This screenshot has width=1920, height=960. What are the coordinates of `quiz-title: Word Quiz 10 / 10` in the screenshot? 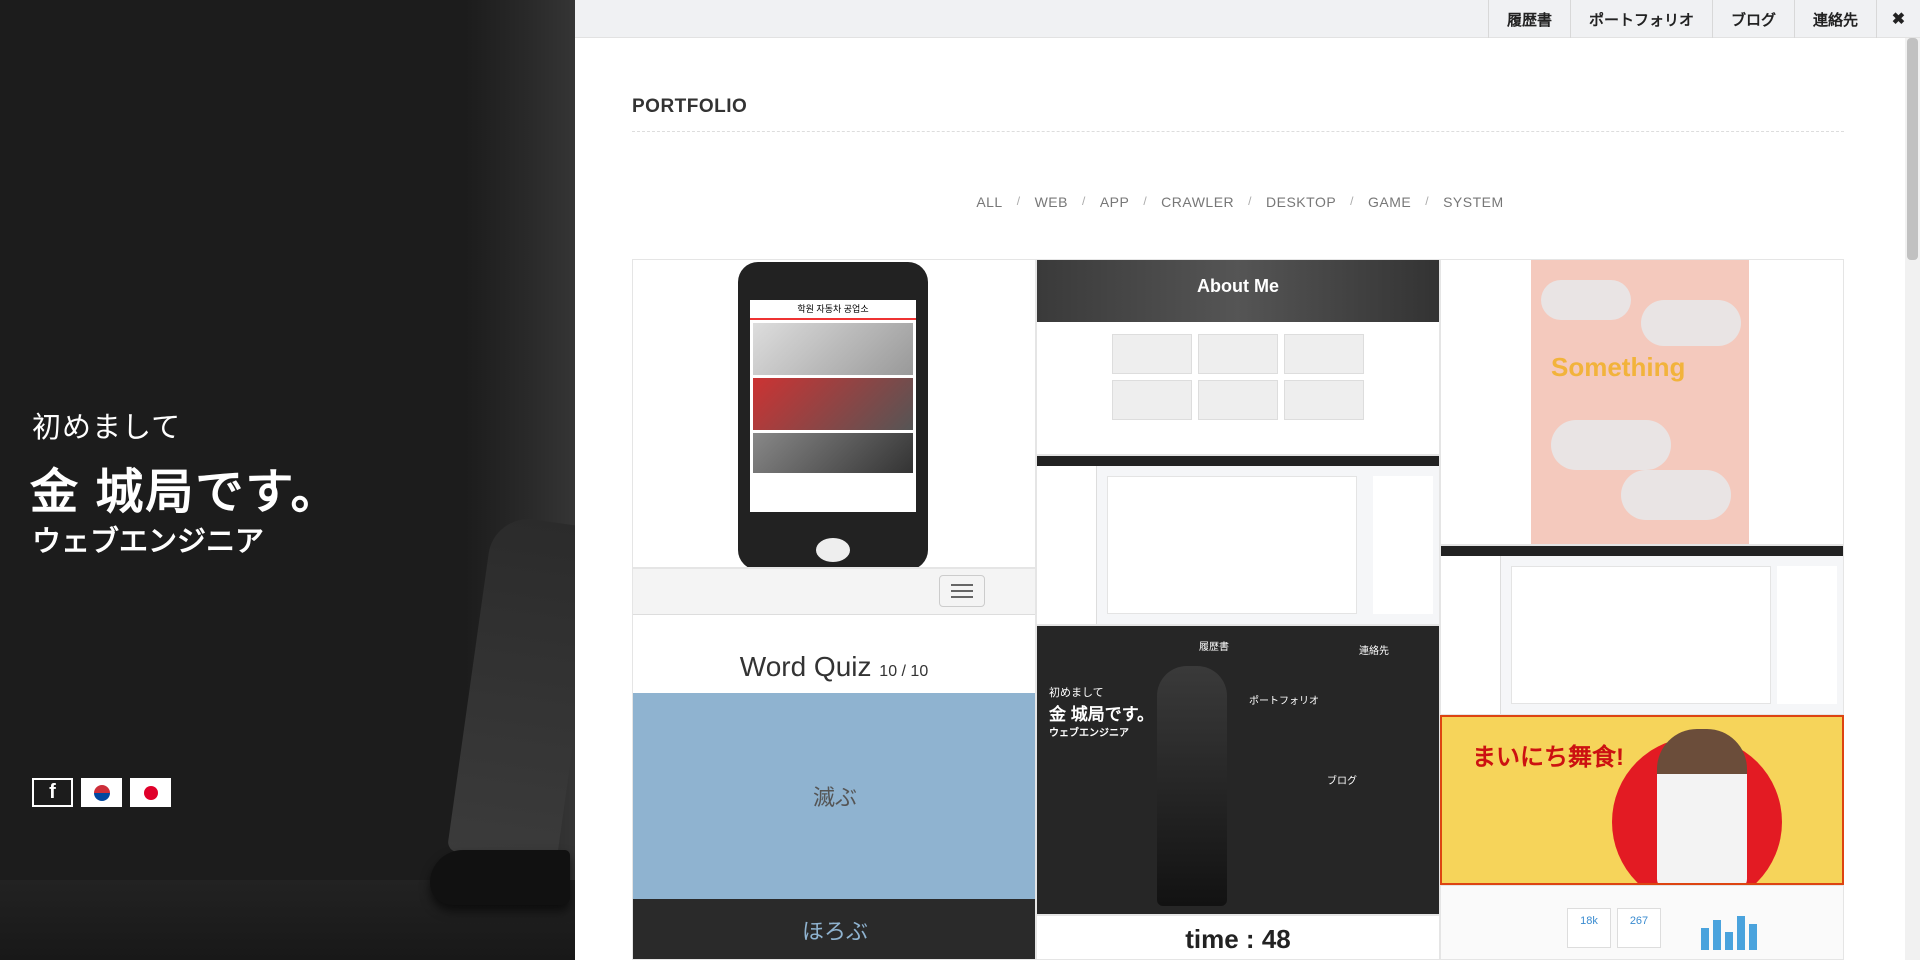 It's located at (834, 667).